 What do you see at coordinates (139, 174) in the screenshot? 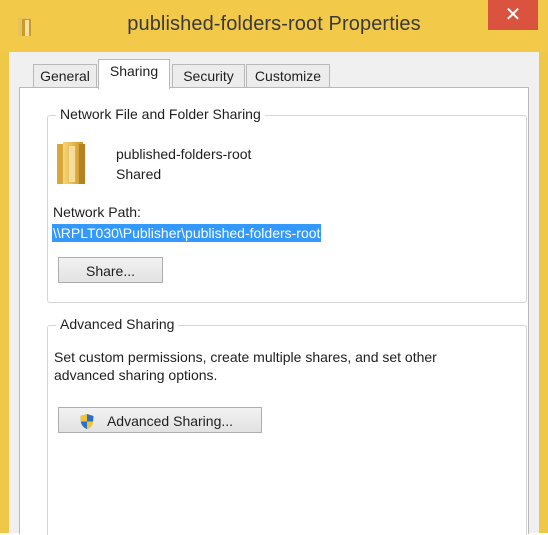
I see `share-status: Shared` at bounding box center [139, 174].